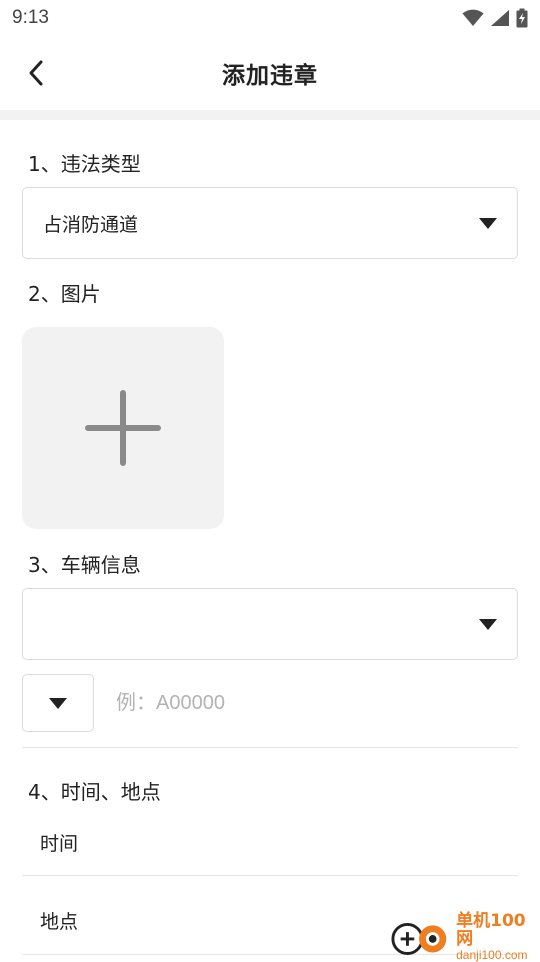 The image size is (540, 962). I want to click on status-time: 9:13, so click(30, 17).